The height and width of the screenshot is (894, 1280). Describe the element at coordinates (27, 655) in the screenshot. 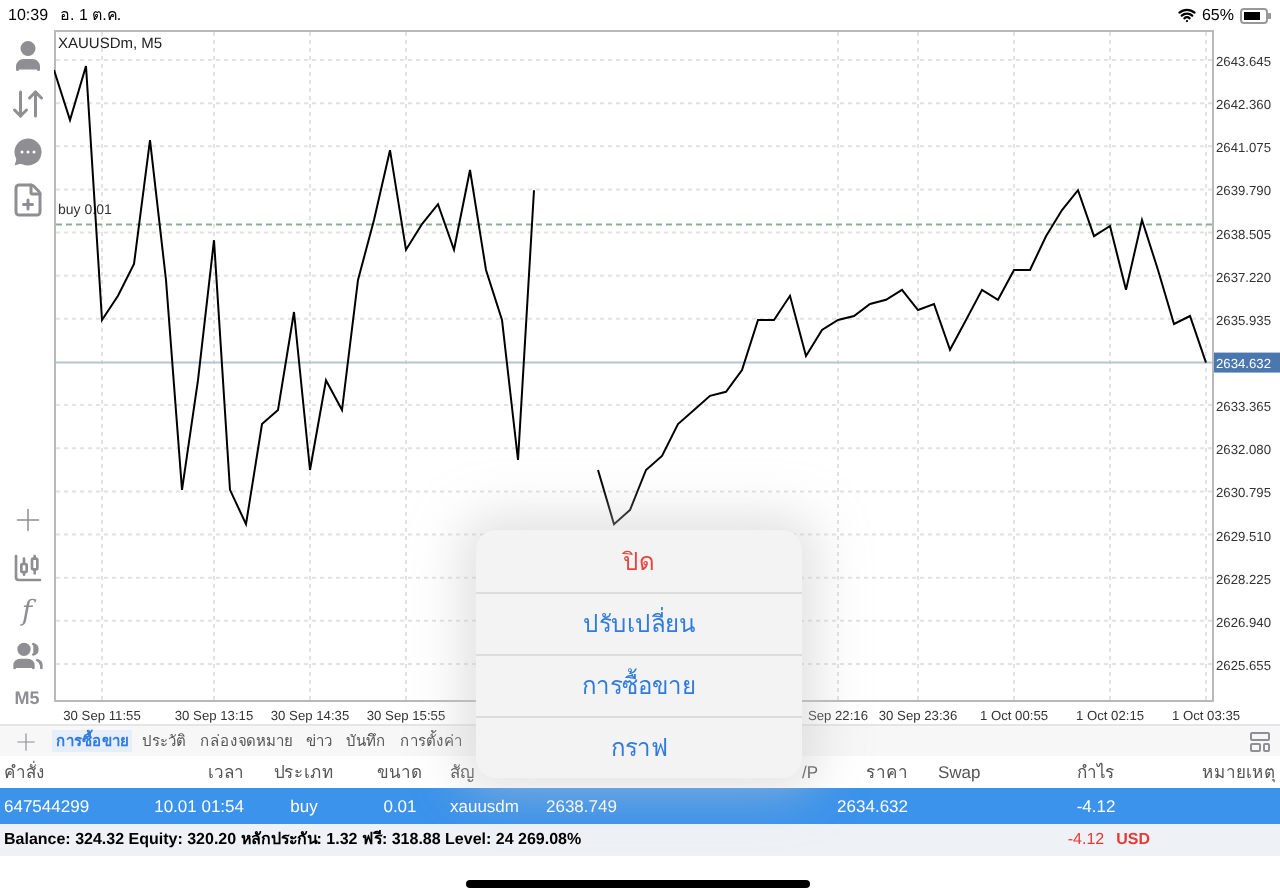

I see `people-icon` at that location.